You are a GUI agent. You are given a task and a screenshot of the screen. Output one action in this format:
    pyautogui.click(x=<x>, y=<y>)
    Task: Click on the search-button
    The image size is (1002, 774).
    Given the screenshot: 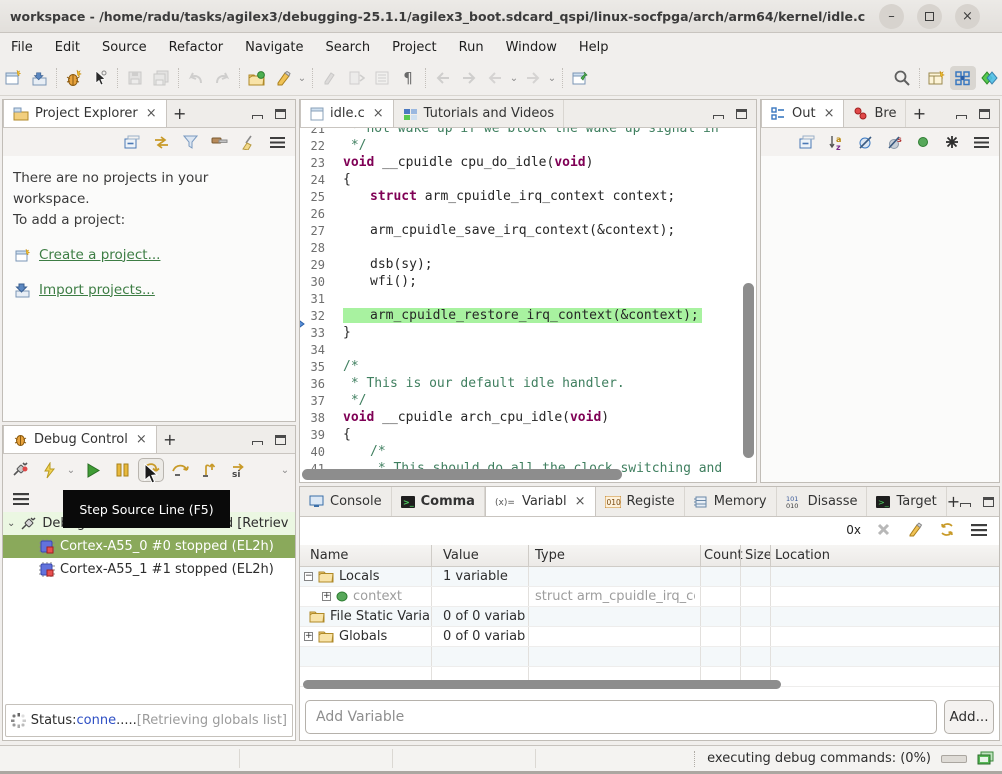 What is the action you would take?
    pyautogui.click(x=902, y=78)
    